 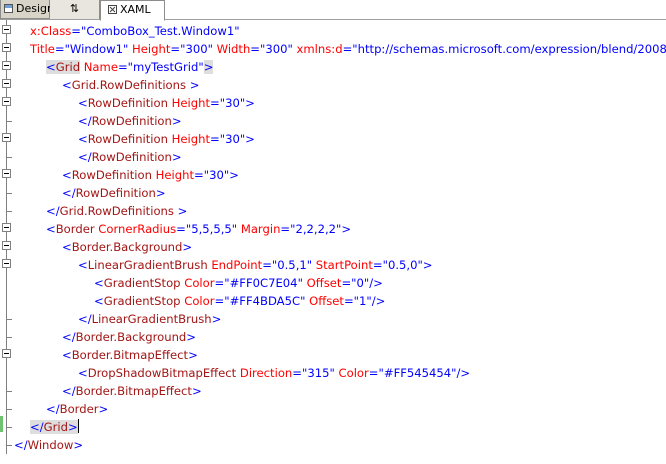 What do you see at coordinates (116, 211) in the screenshot?
I see `code-line: </Grid.RowDefinitions >` at bounding box center [116, 211].